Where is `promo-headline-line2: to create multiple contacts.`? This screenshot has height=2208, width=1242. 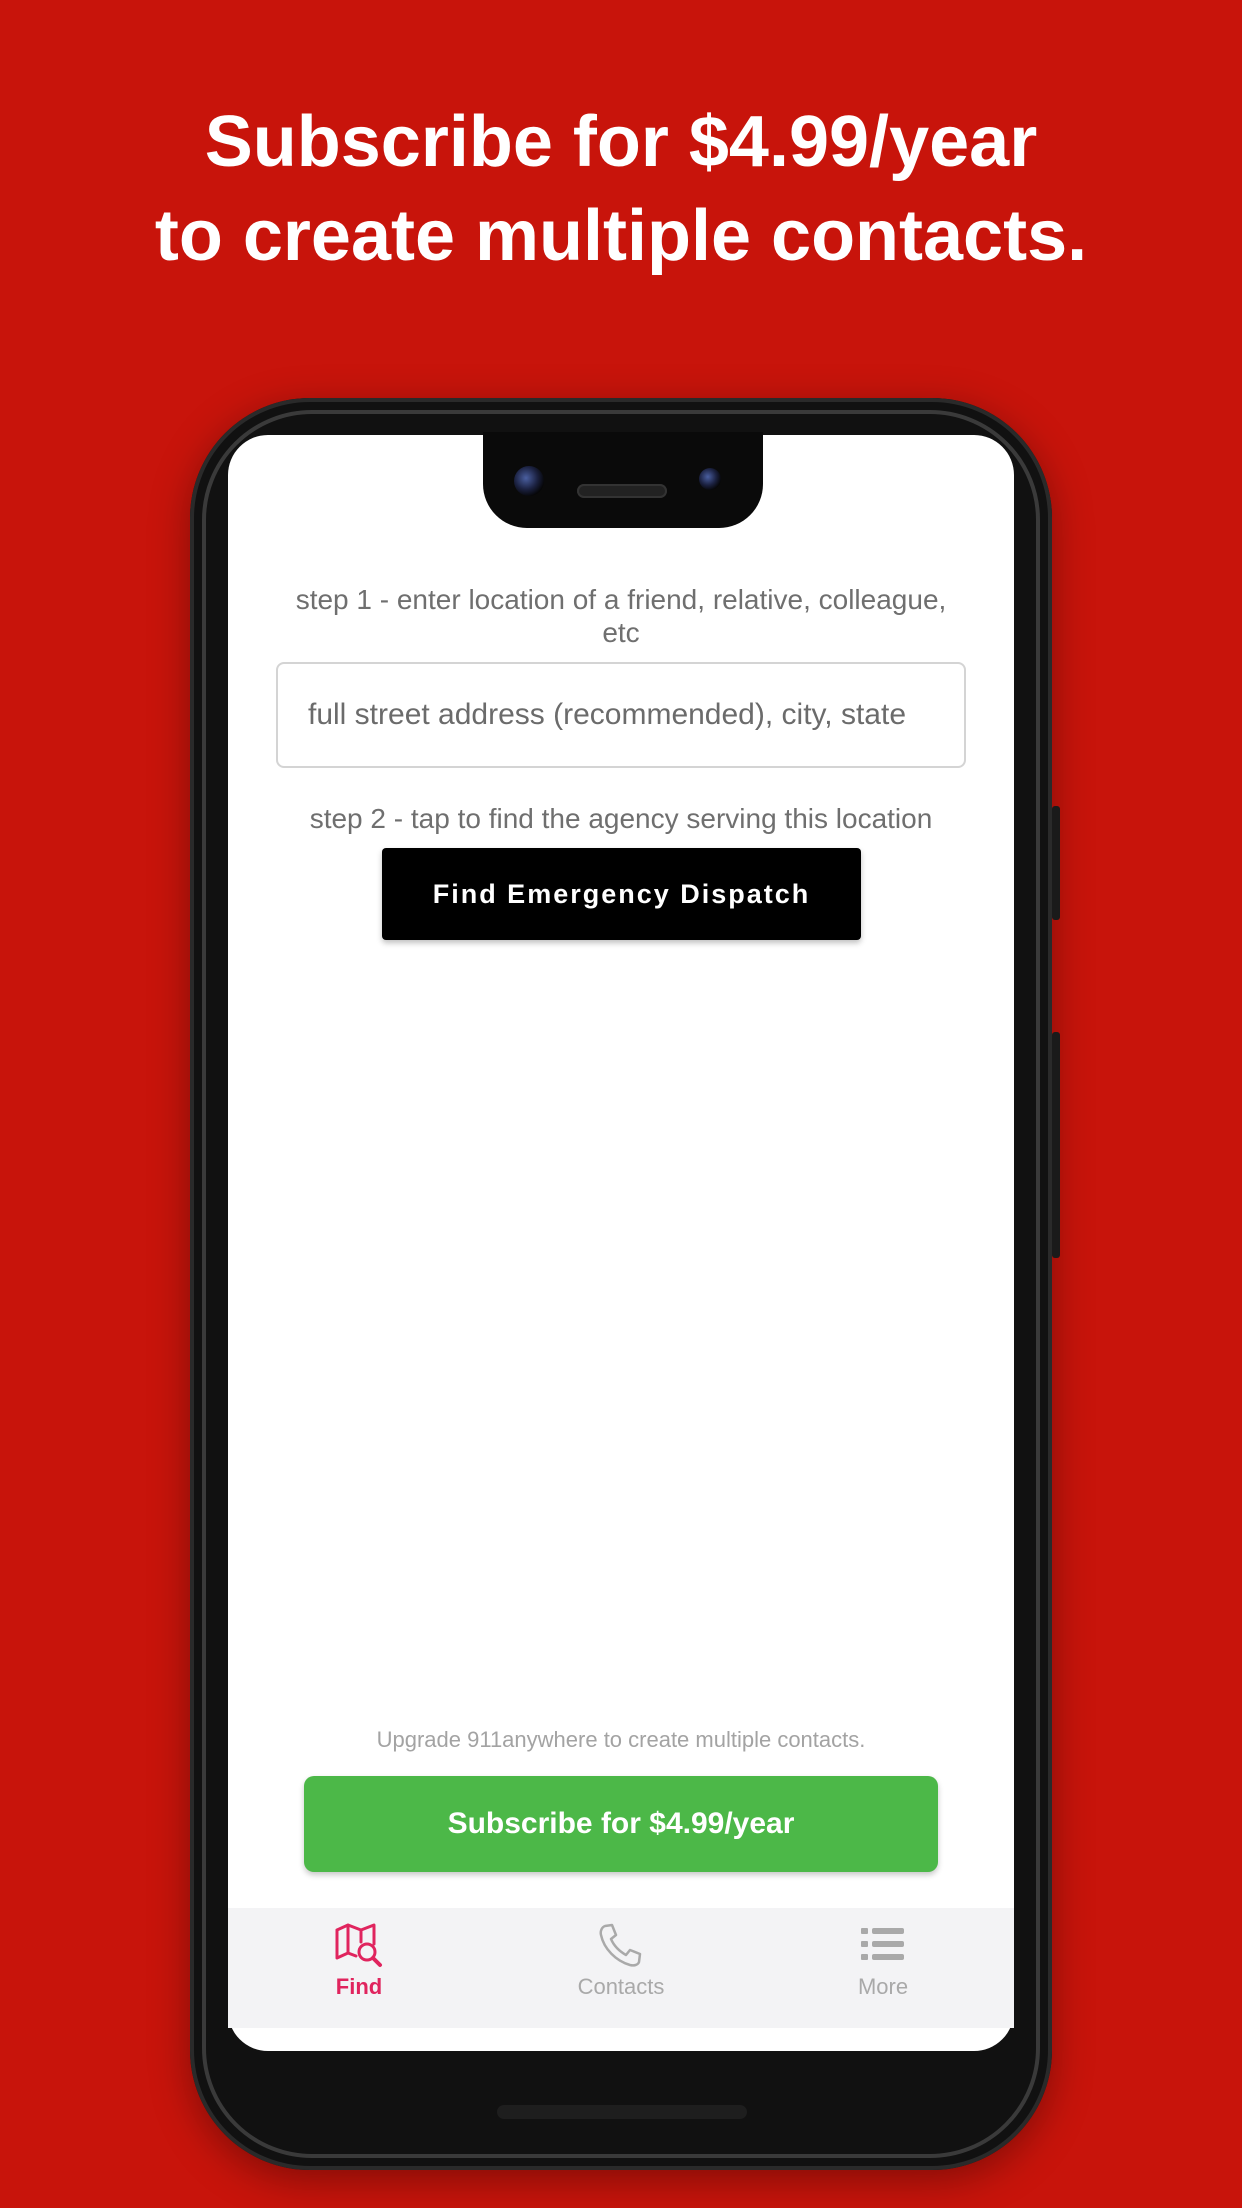 promo-headline-line2: to create multiple contacts. is located at coordinates (621, 236).